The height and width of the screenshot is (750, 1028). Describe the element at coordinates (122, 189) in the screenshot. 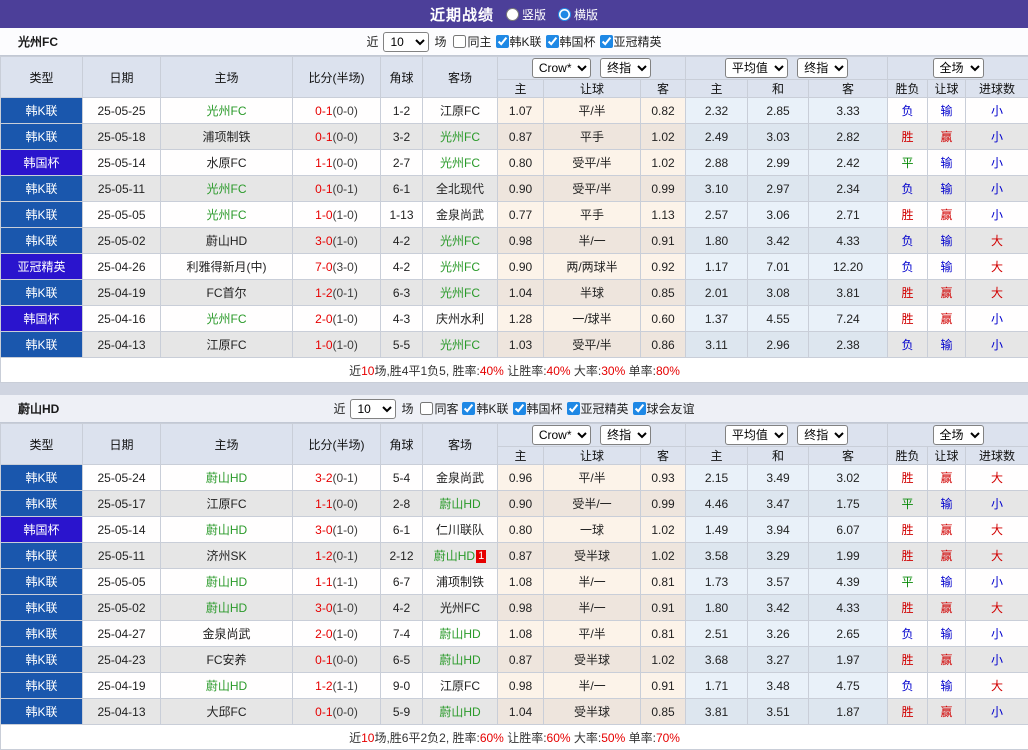

I see `match-date: 25-05-11` at that location.